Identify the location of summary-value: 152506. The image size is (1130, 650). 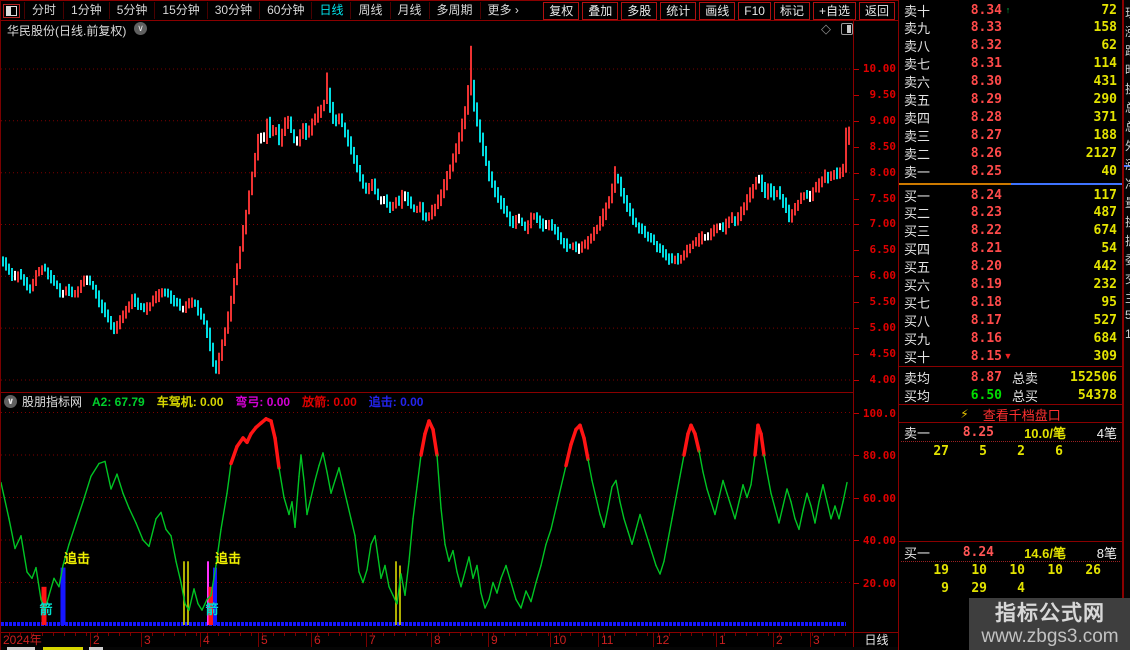
(1093, 377).